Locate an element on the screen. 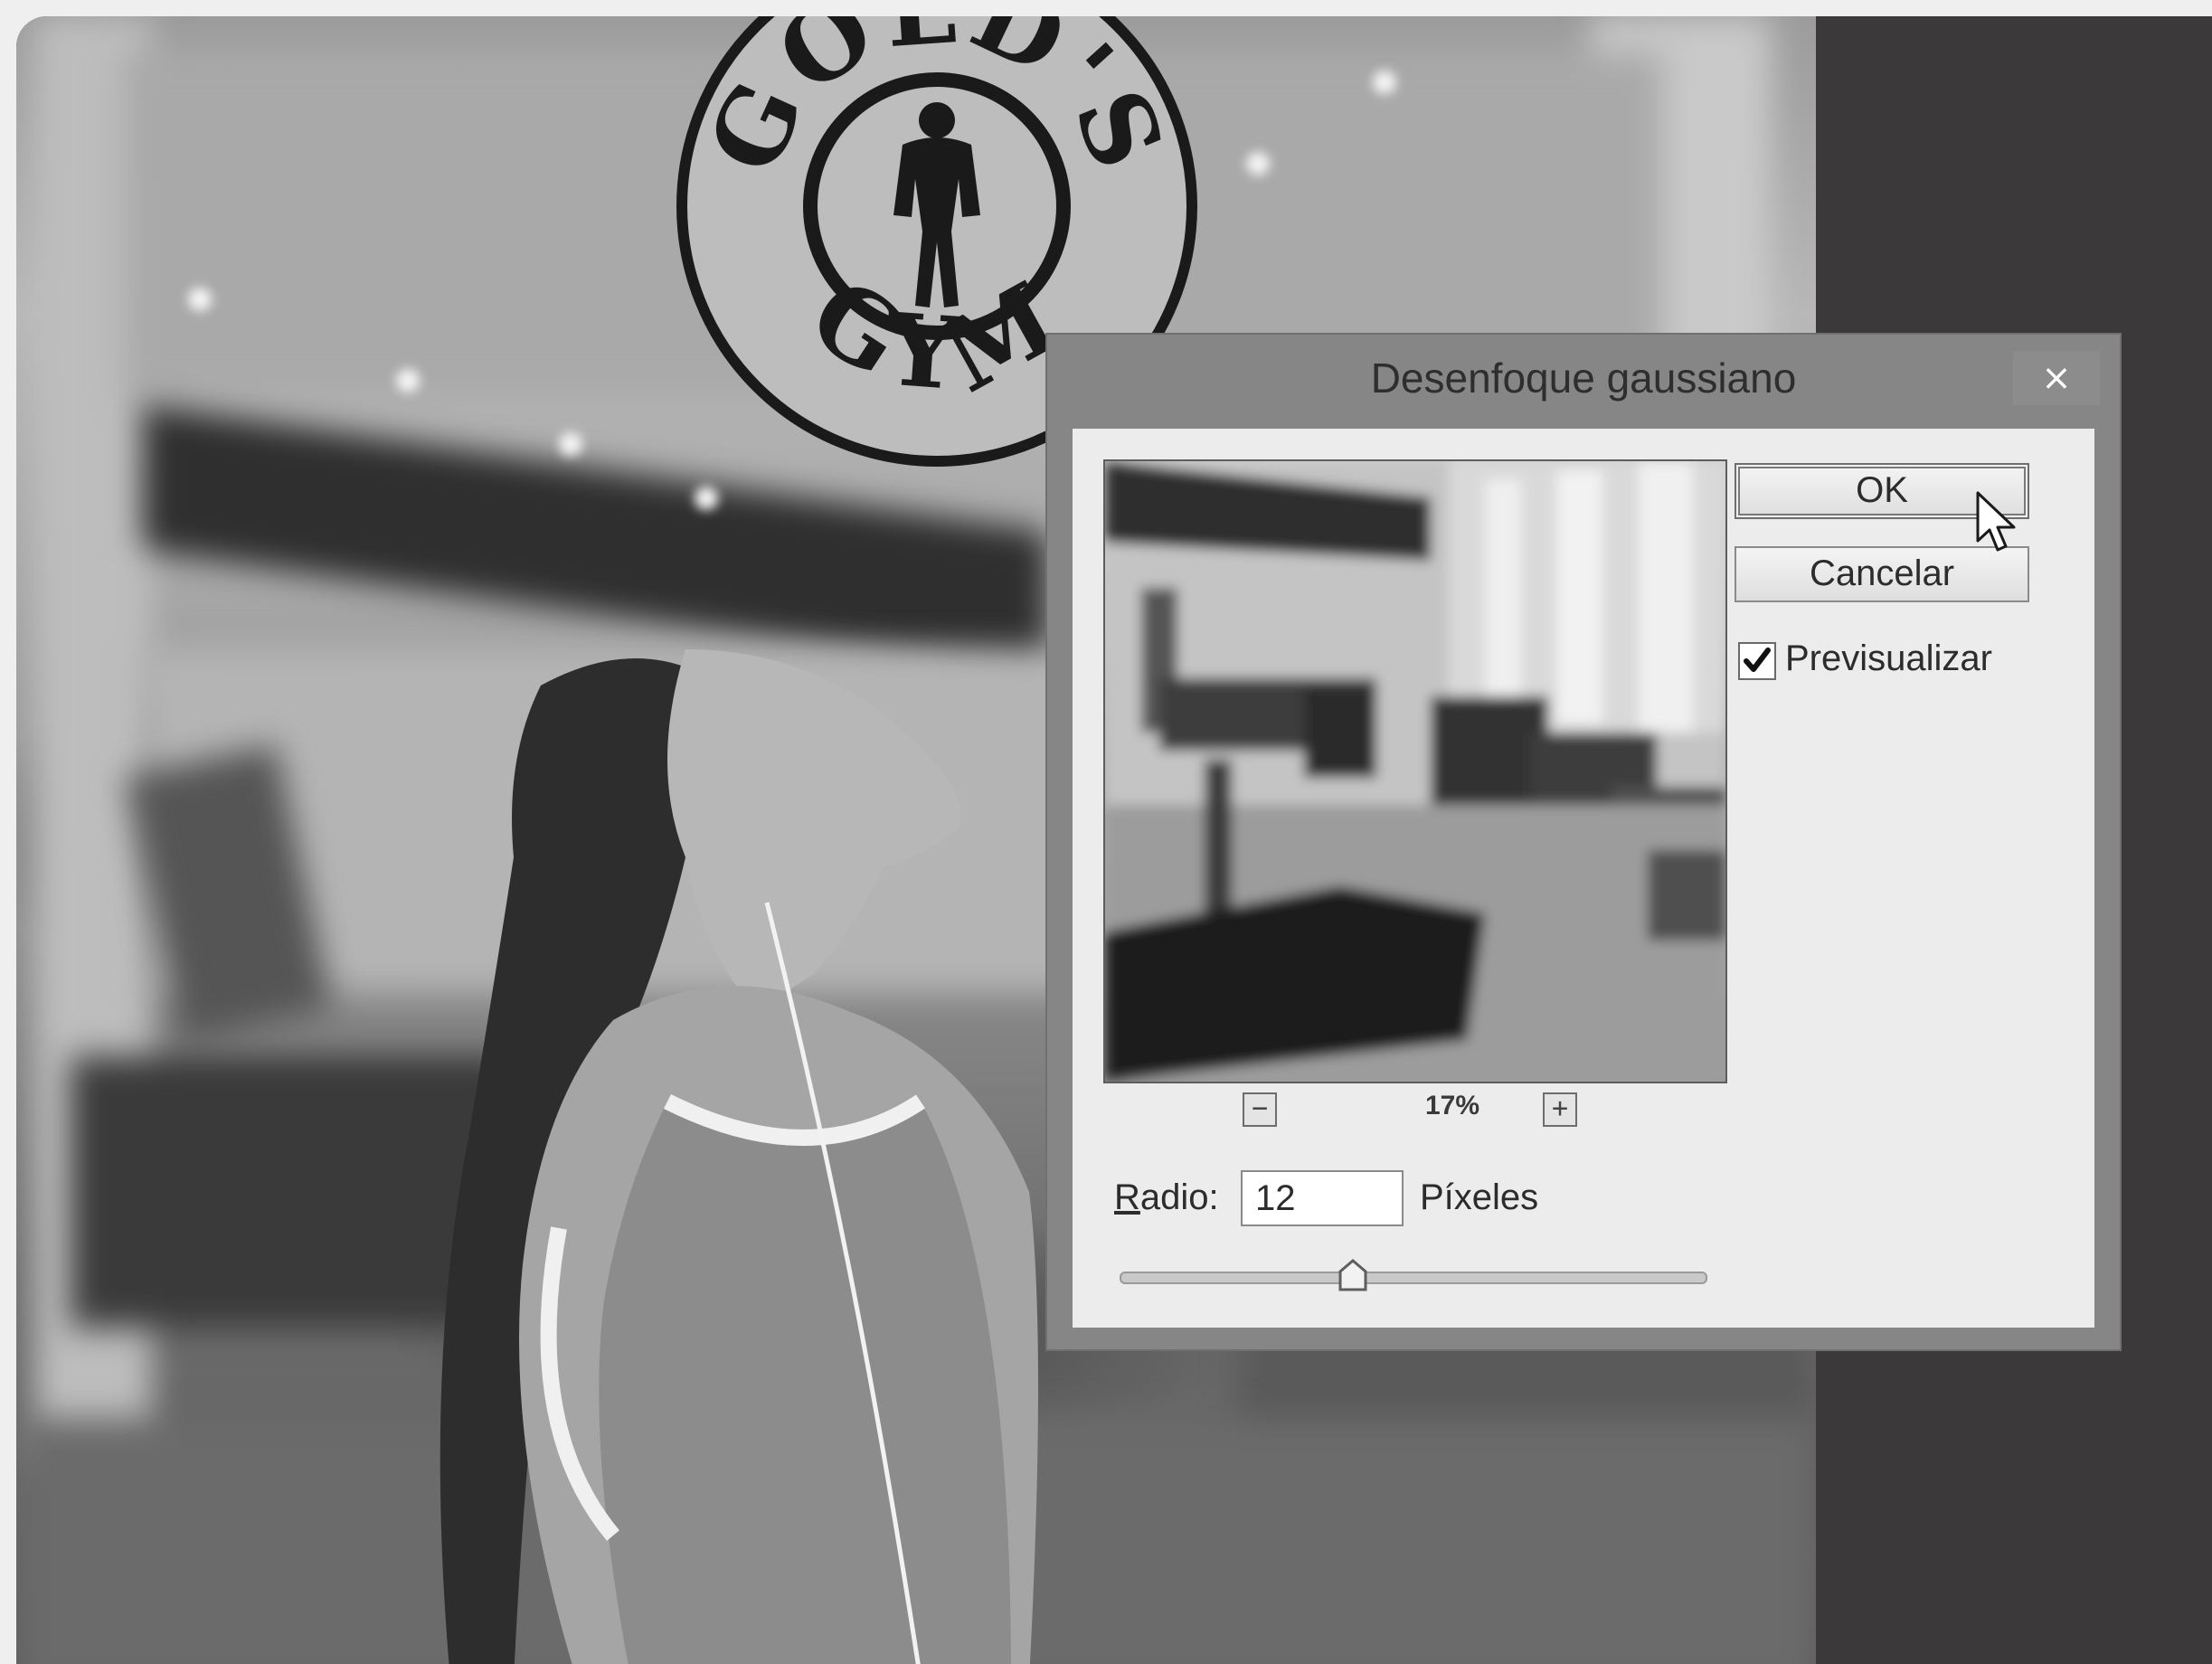 Image resolution: width=2212 pixels, height=1664 pixels. close-button: × is located at coordinates (2057, 378).